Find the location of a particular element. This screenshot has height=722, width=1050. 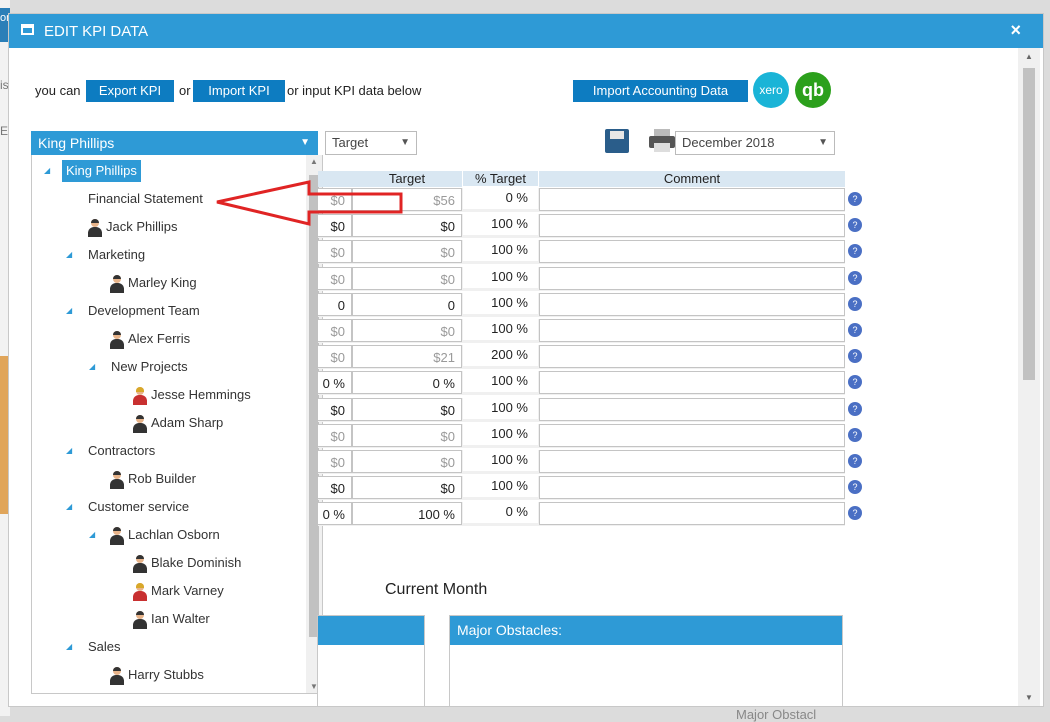

tree-item-group: Development Team is located at coordinates (144, 311).